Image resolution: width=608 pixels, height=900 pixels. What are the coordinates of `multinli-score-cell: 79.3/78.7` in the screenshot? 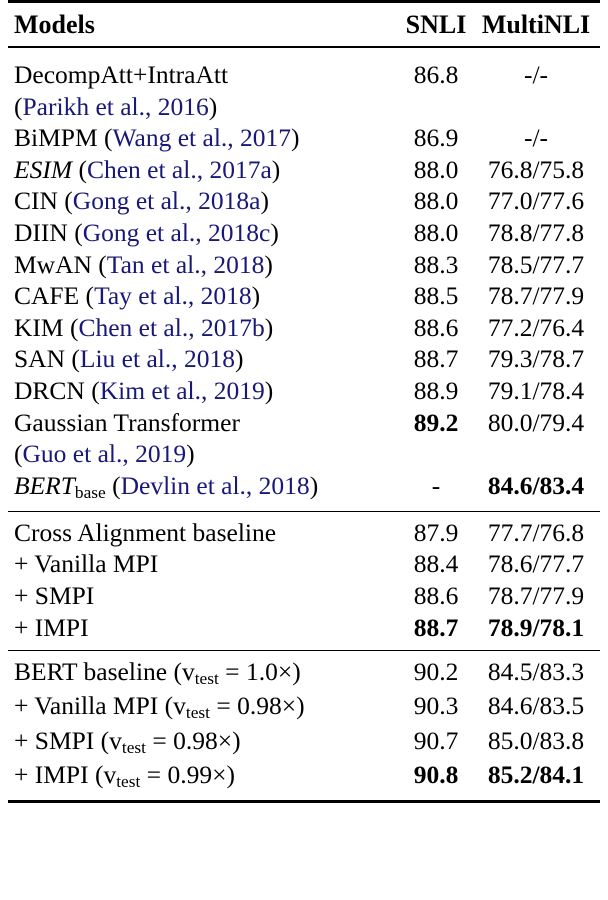 It's located at (536, 359).